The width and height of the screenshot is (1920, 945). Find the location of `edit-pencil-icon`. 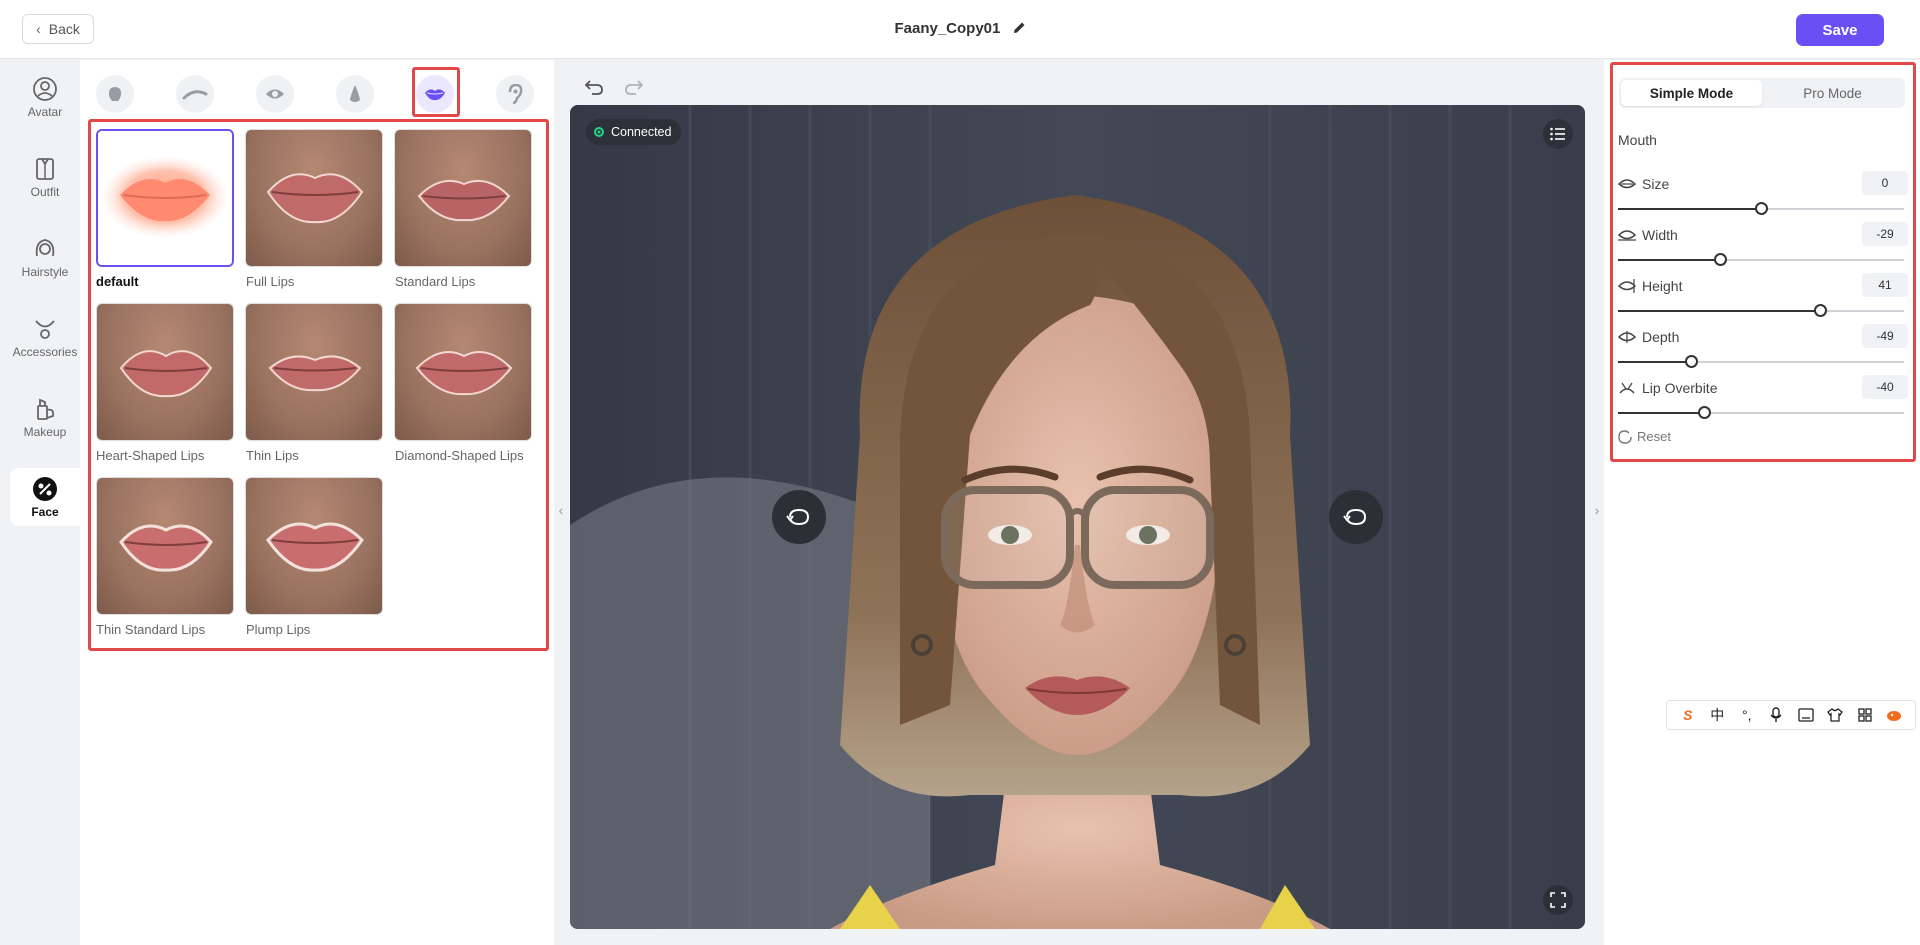

edit-pencil-icon is located at coordinates (1019, 29).